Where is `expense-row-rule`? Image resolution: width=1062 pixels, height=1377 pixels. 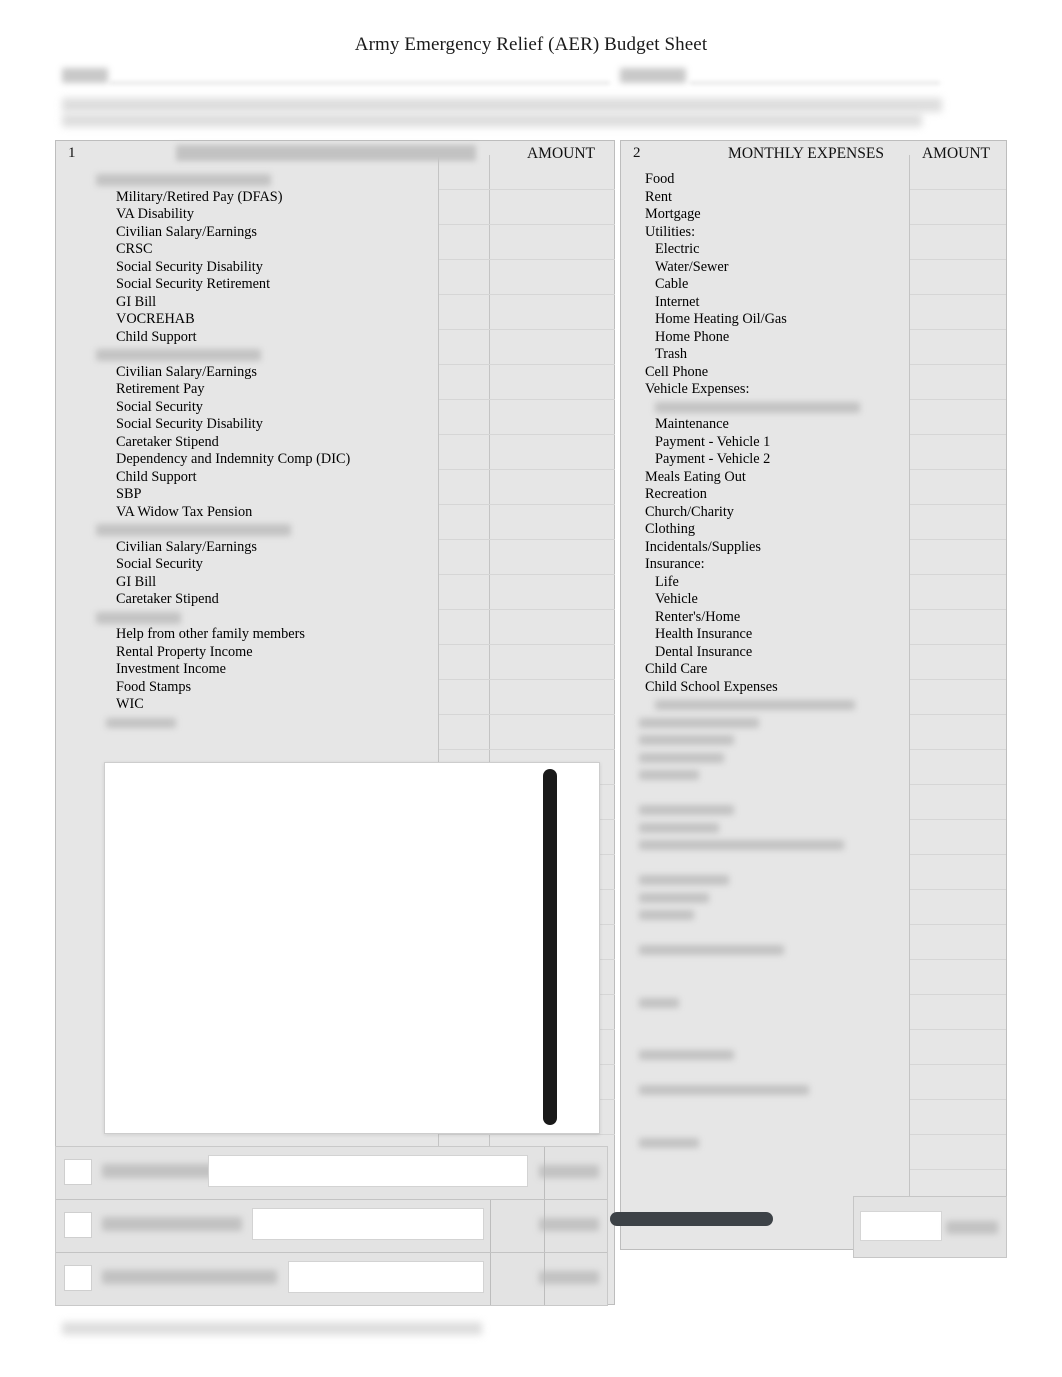 expense-row-rule is located at coordinates (958, 539).